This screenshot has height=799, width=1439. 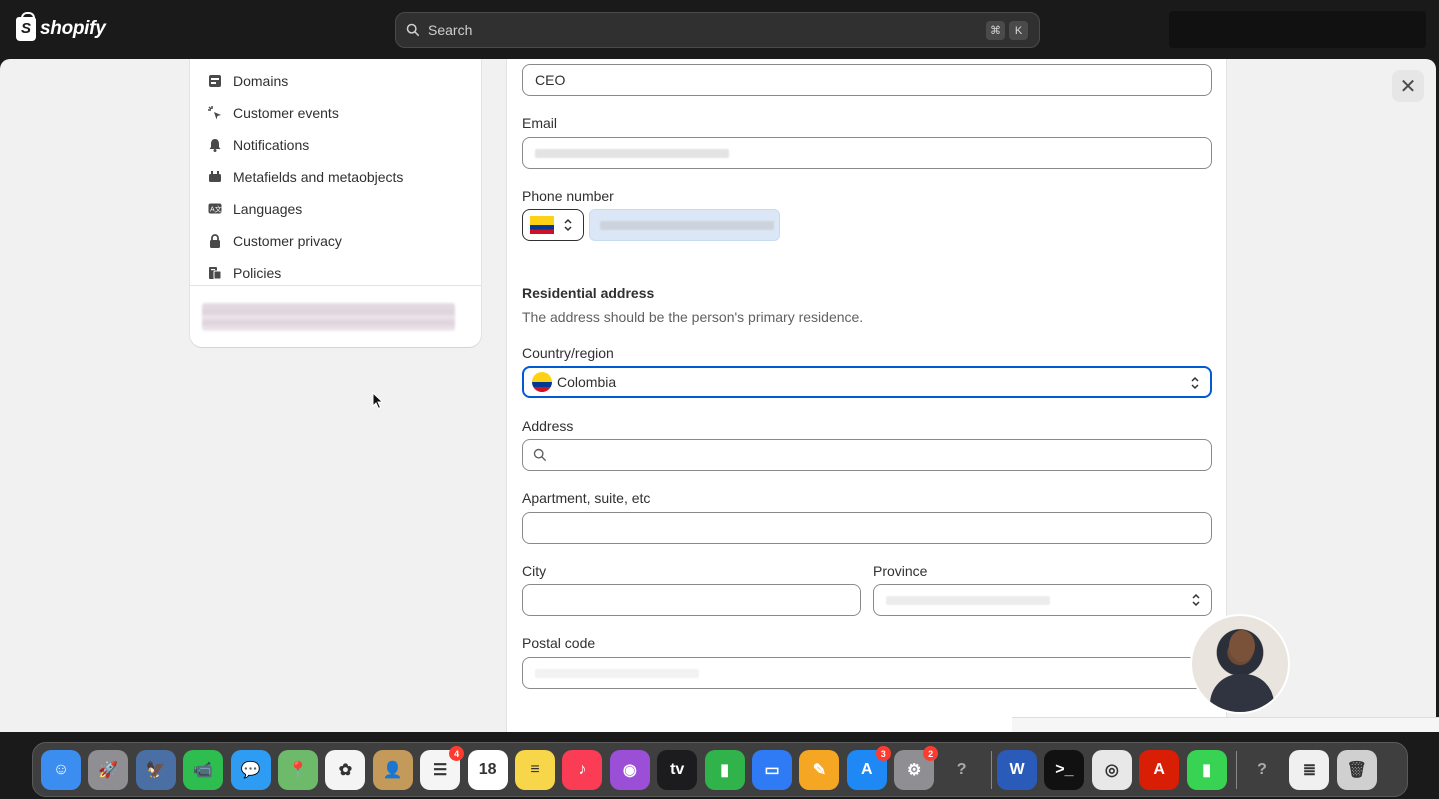 I want to click on dock-icon-glyph: 💬, so click(x=250, y=770).